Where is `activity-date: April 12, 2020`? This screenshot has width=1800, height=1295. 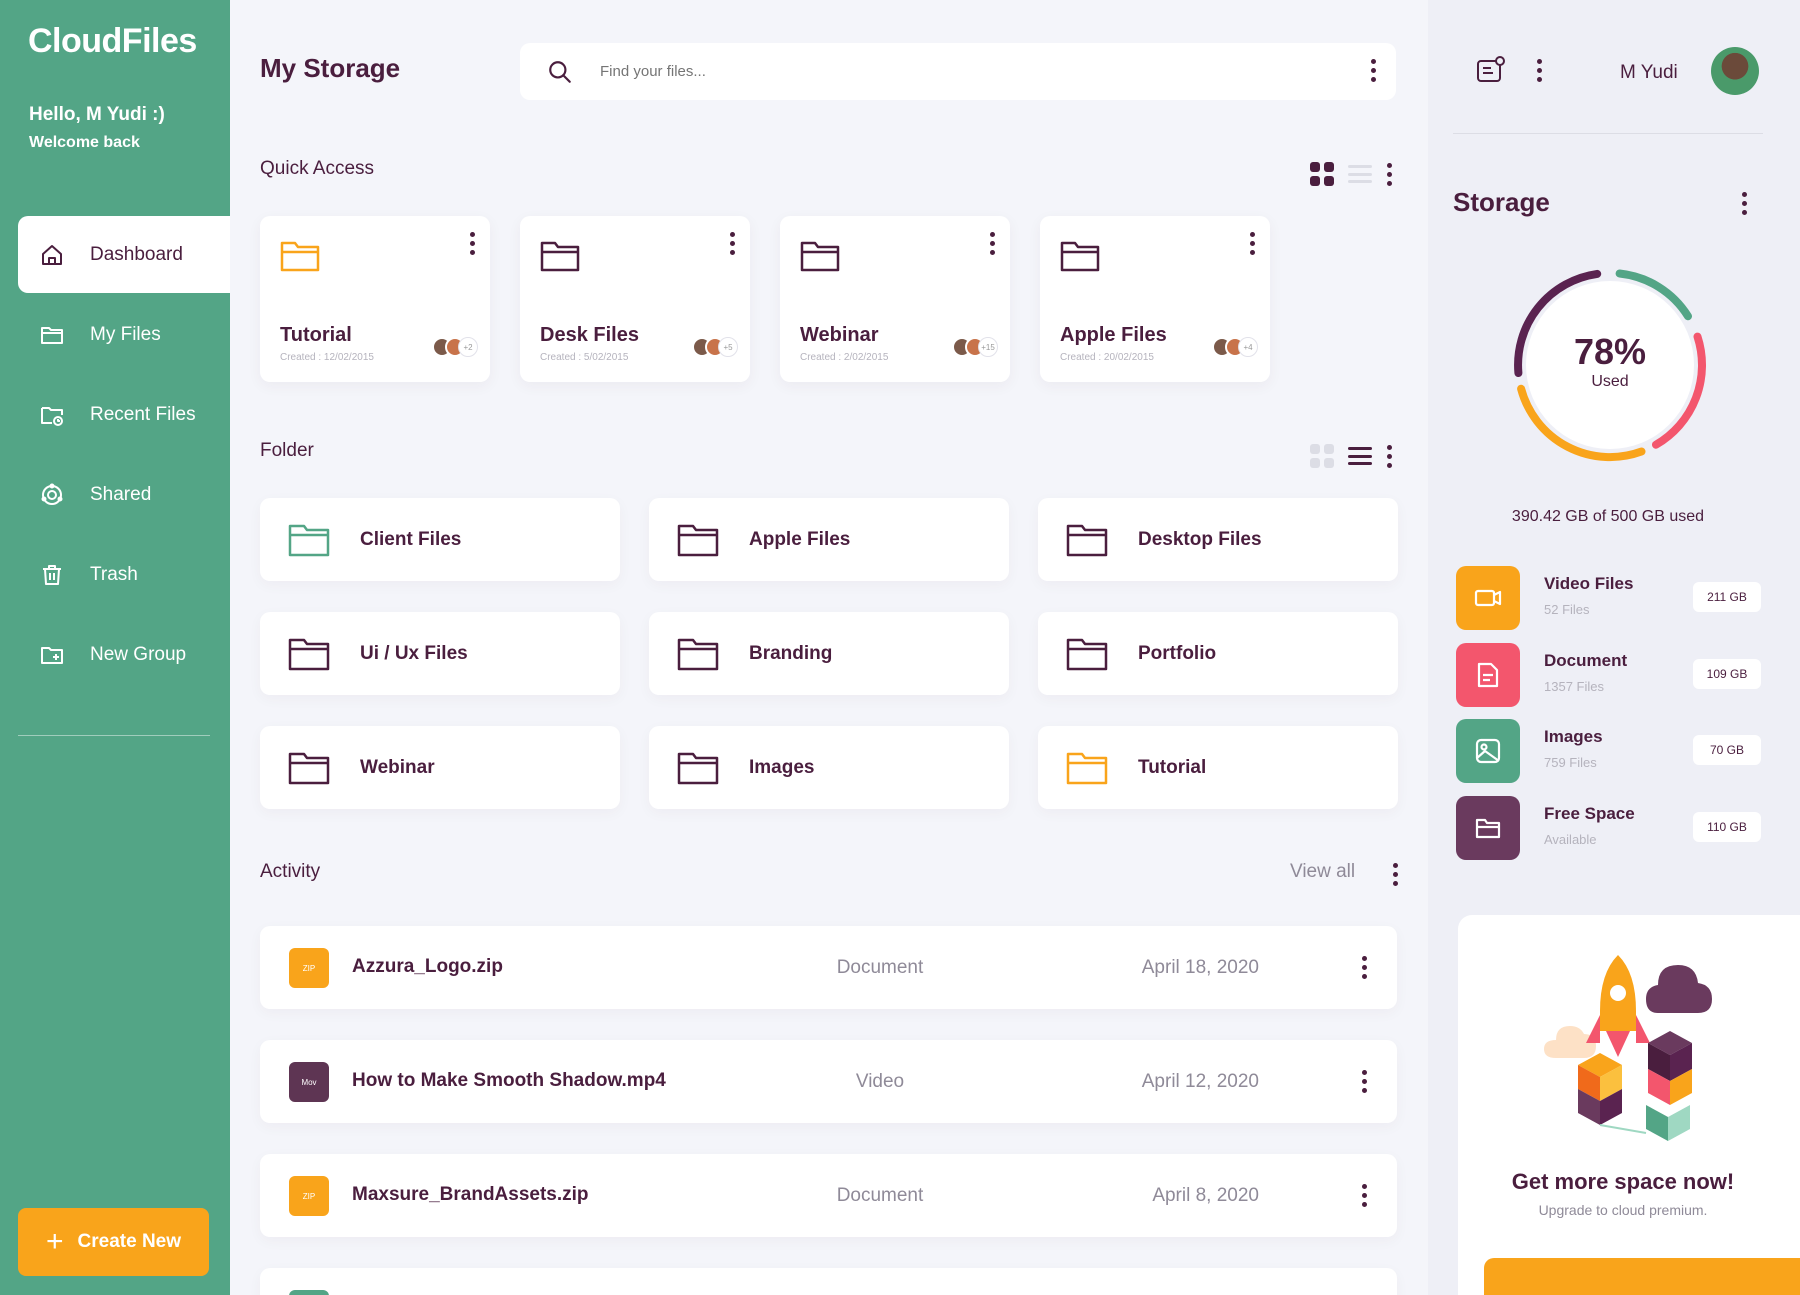 activity-date: April 12, 2020 is located at coordinates (1200, 1081).